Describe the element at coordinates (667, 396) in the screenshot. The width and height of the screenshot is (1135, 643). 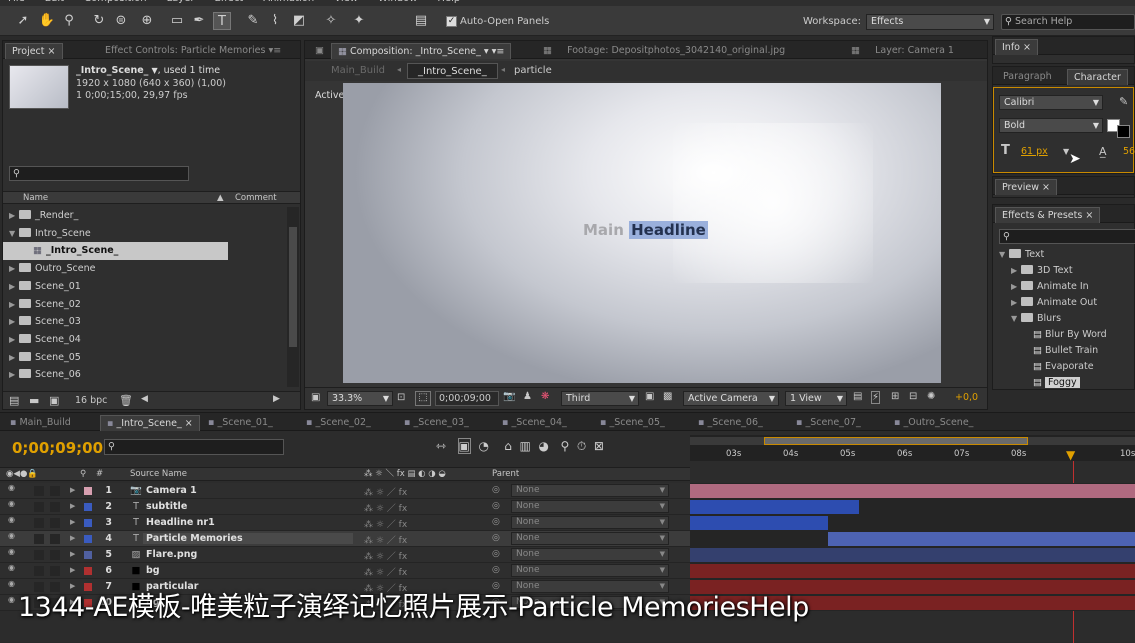
I see `toggle-transparency-icon: ▩` at that location.